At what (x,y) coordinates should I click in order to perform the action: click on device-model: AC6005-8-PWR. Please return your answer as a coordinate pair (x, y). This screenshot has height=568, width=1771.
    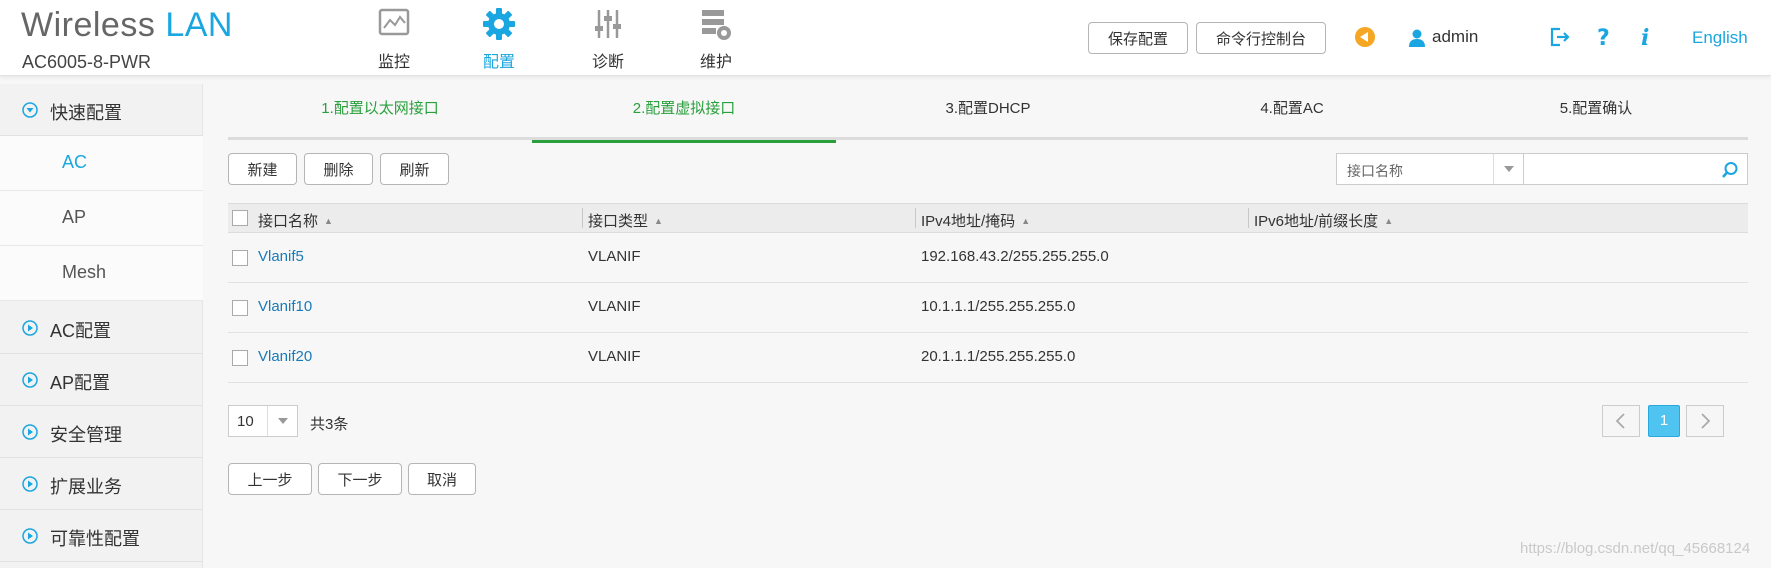
    Looking at the image, I should click on (87, 62).